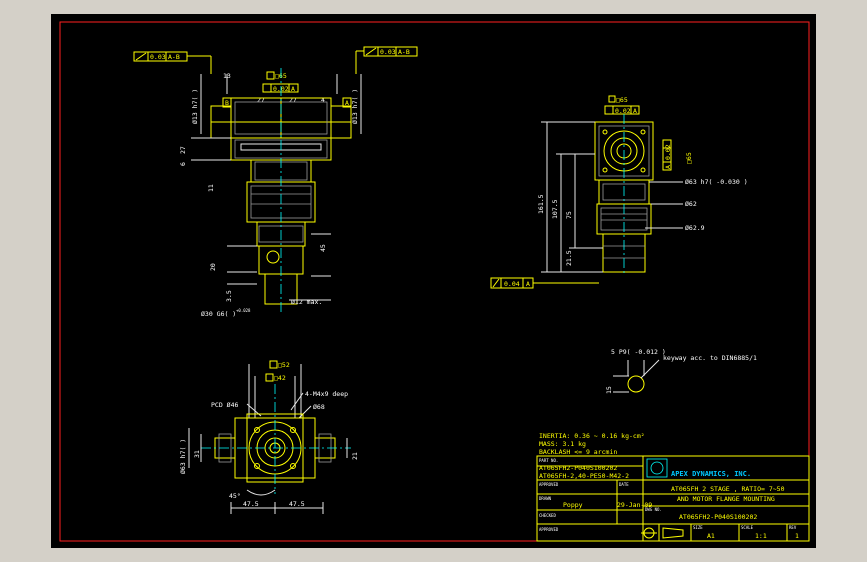 The image size is (867, 562). I want to click on dim-3-5: 3.5, so click(229, 296).